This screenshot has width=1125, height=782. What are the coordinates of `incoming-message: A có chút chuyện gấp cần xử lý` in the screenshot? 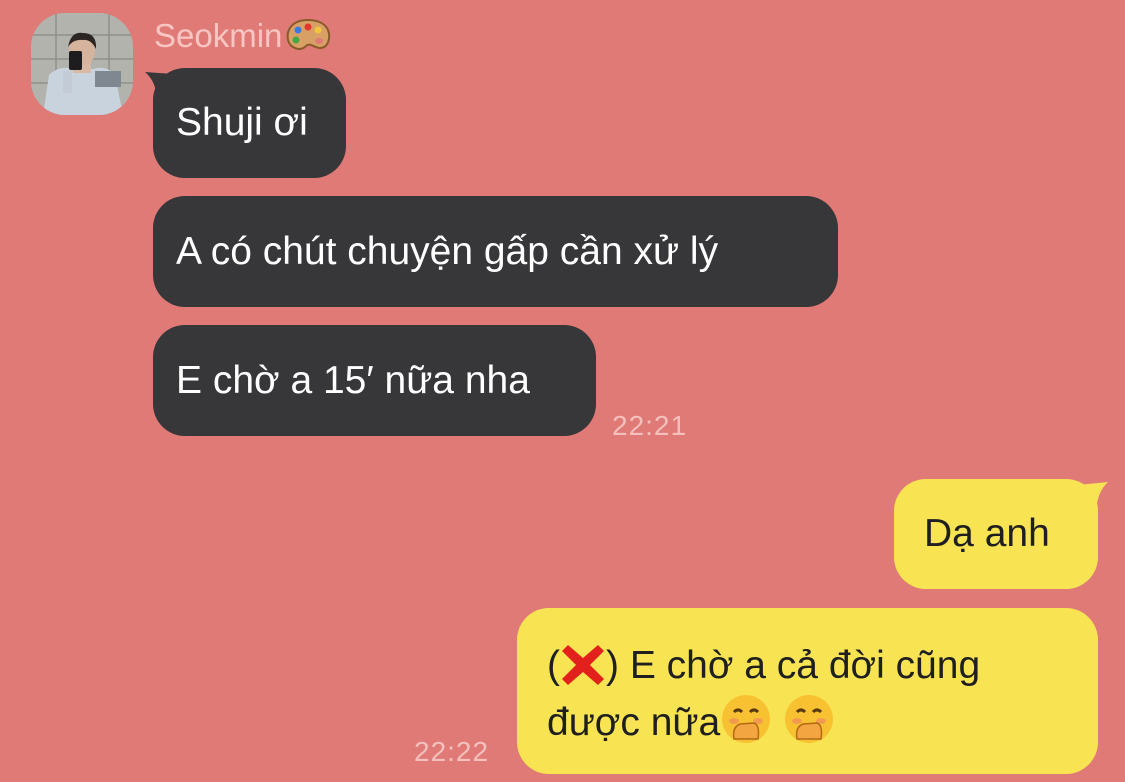 It's located at (495, 251).